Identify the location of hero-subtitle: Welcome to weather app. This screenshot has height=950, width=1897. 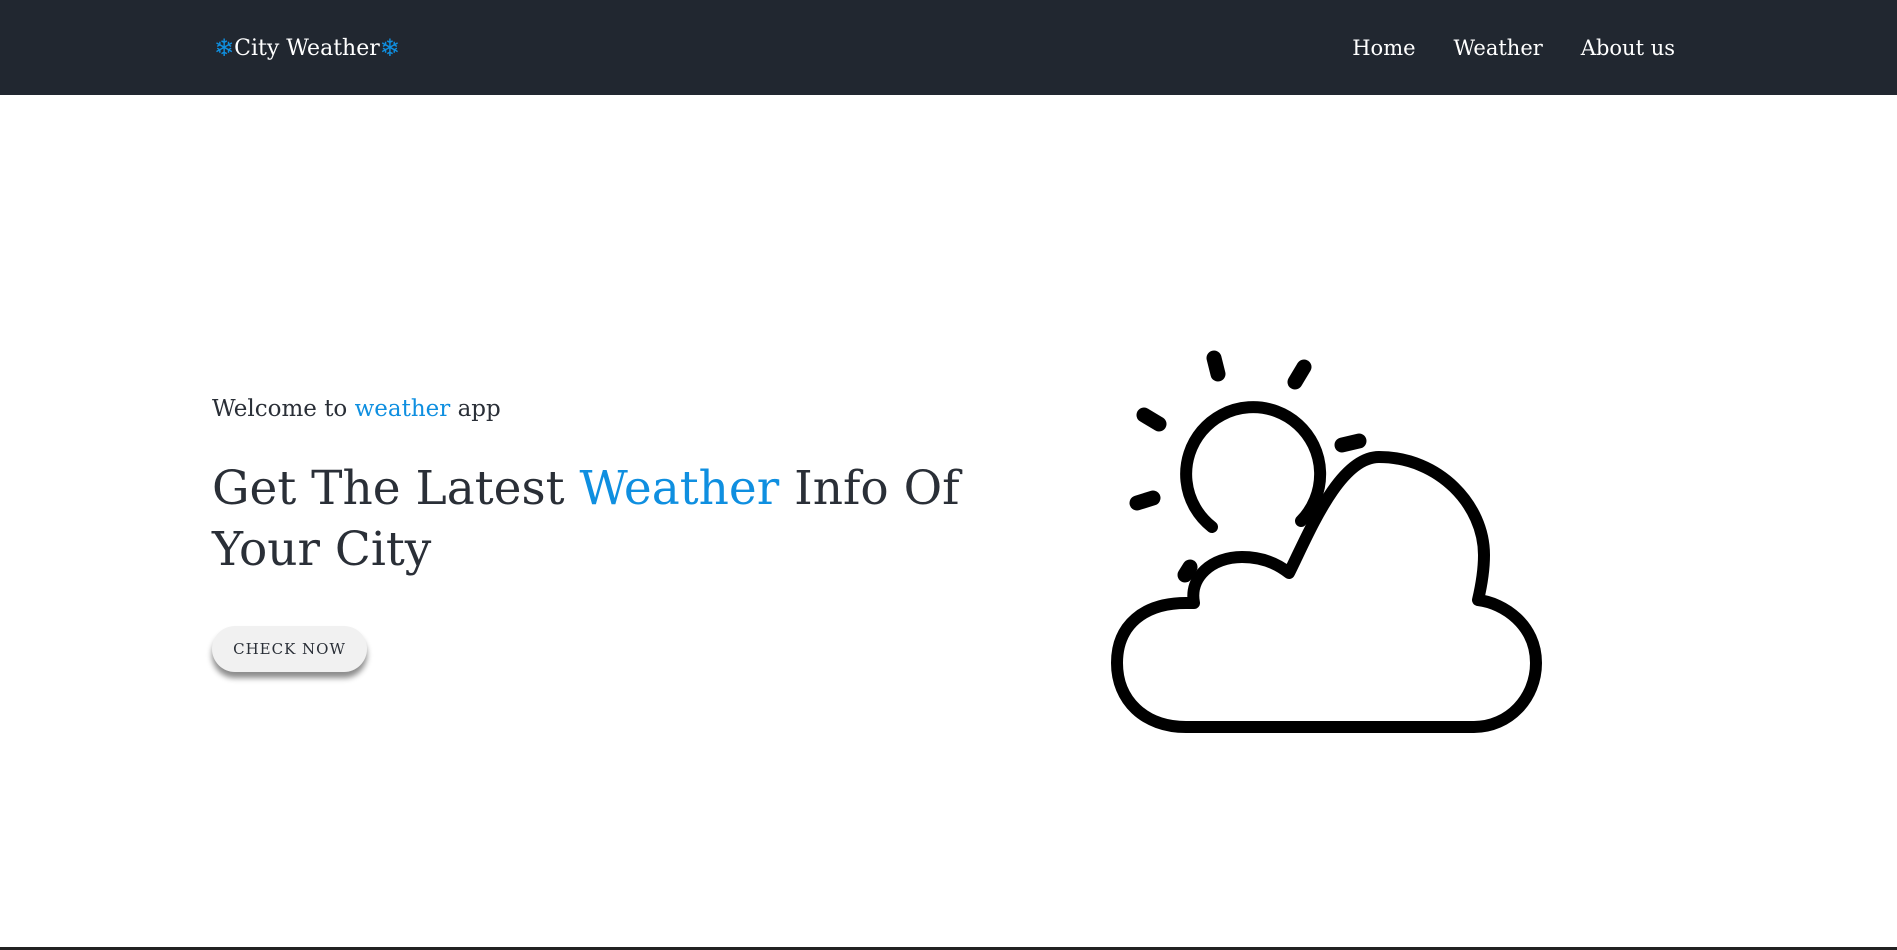
(356, 409).